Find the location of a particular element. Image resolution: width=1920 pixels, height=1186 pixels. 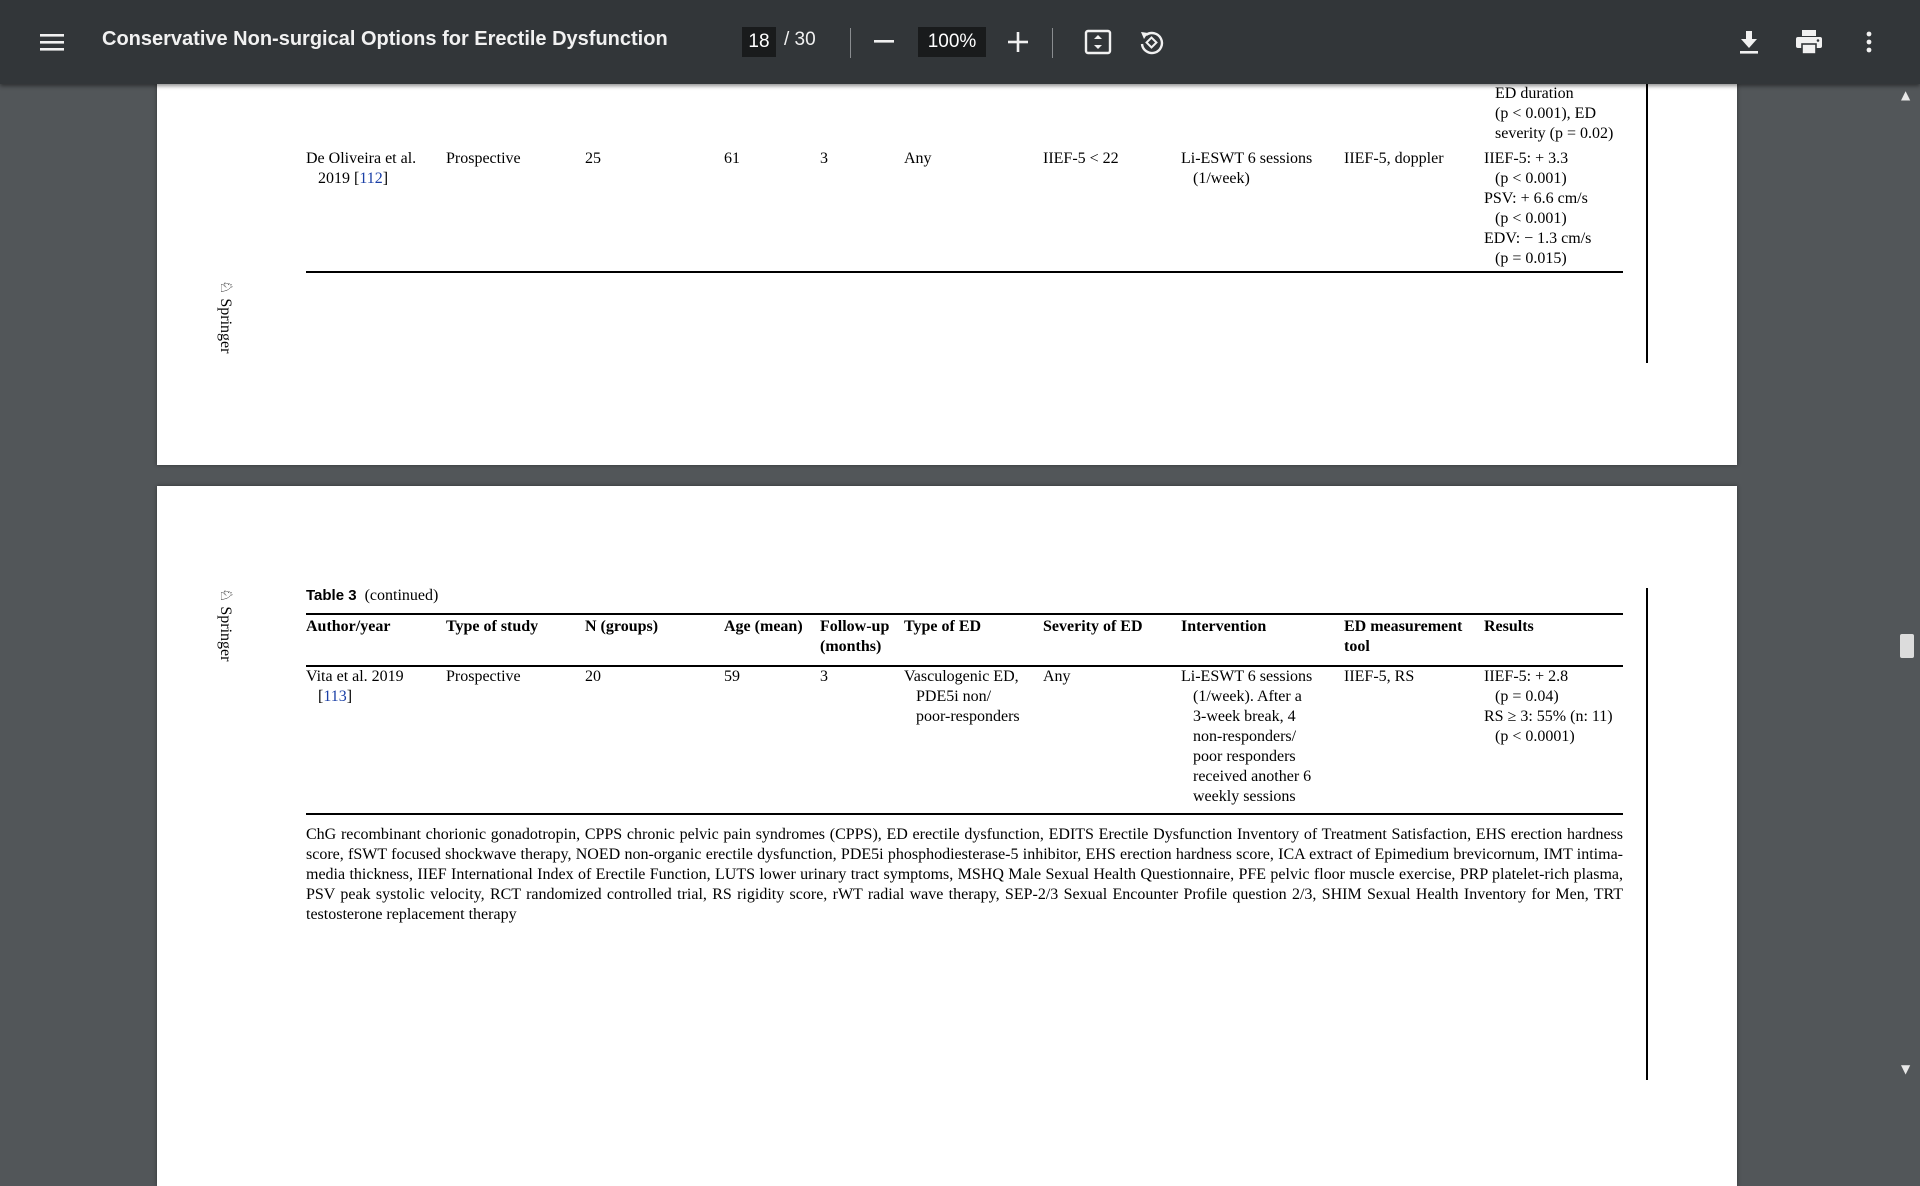

cell-severity: Any is located at coordinates (1057, 676).